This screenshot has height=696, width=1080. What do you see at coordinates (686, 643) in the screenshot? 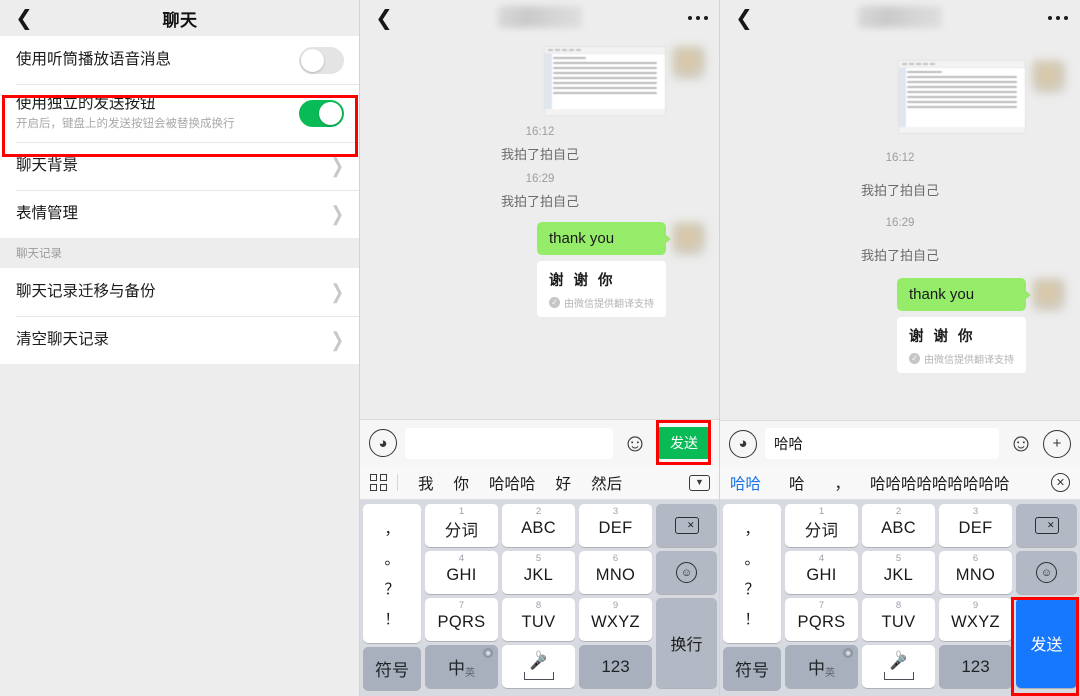
I see `newline-key: 换行` at bounding box center [686, 643].